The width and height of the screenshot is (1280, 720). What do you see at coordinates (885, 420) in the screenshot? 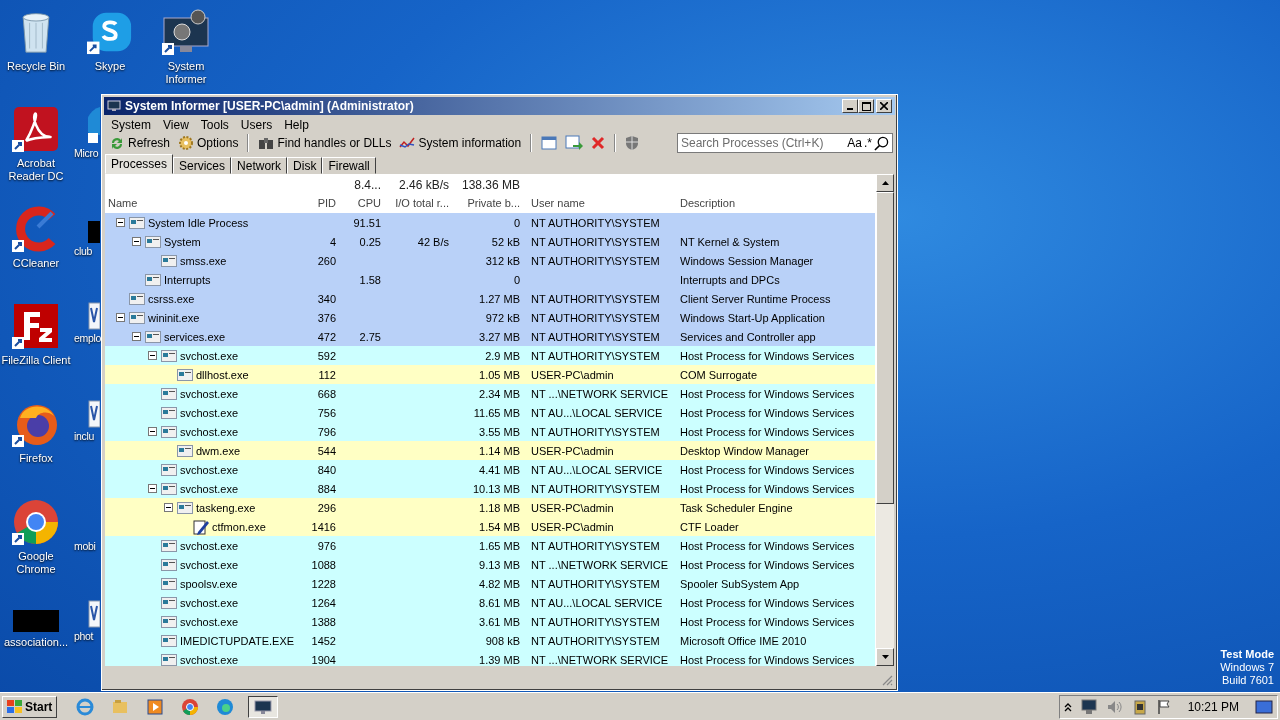
I see `vertical-scrollbar` at bounding box center [885, 420].